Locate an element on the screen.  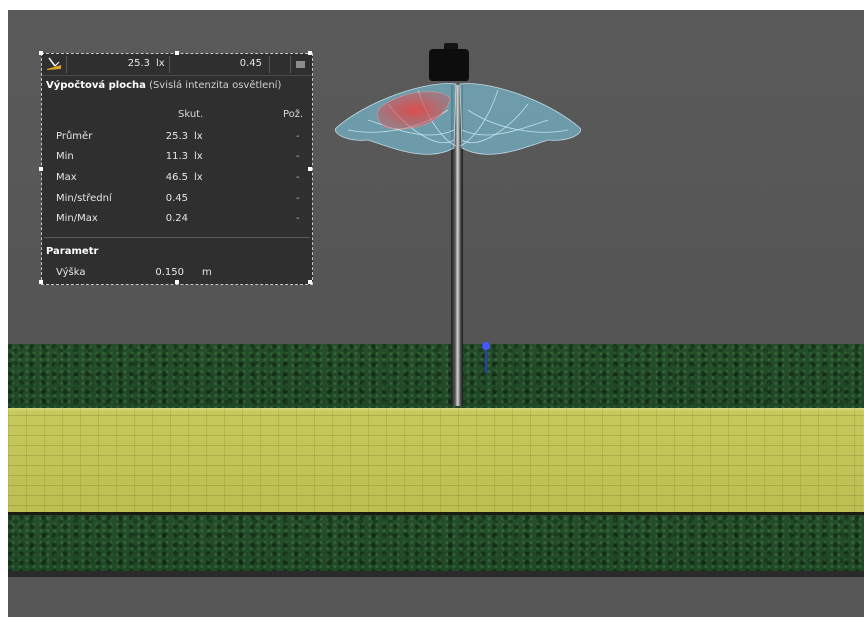
section-divider is located at coordinates (177, 237).